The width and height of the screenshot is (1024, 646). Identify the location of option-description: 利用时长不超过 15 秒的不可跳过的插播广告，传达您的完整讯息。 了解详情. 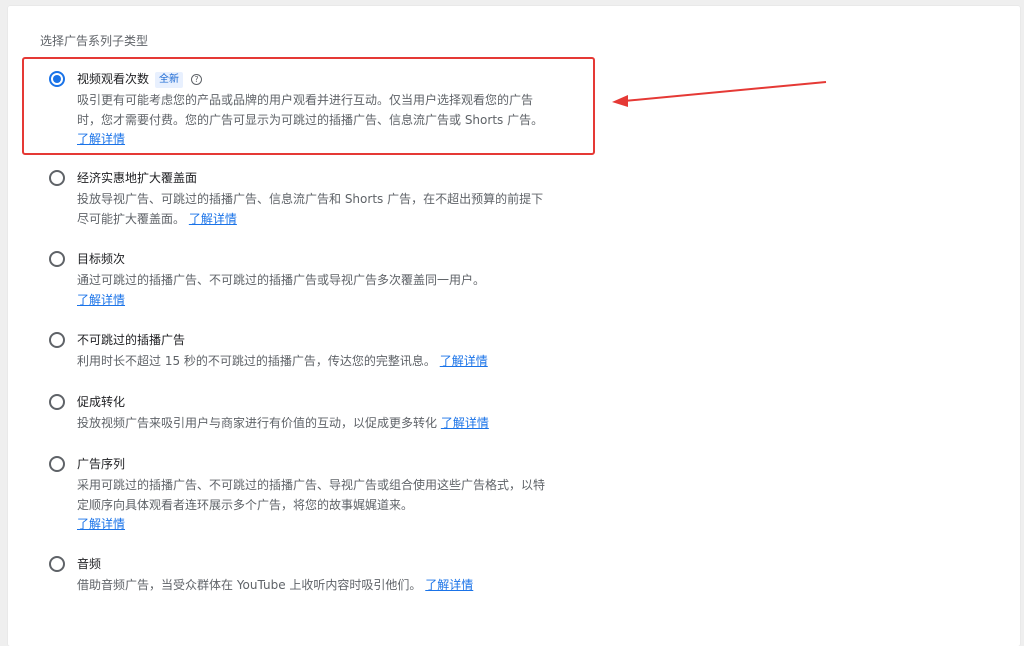
(314, 362).